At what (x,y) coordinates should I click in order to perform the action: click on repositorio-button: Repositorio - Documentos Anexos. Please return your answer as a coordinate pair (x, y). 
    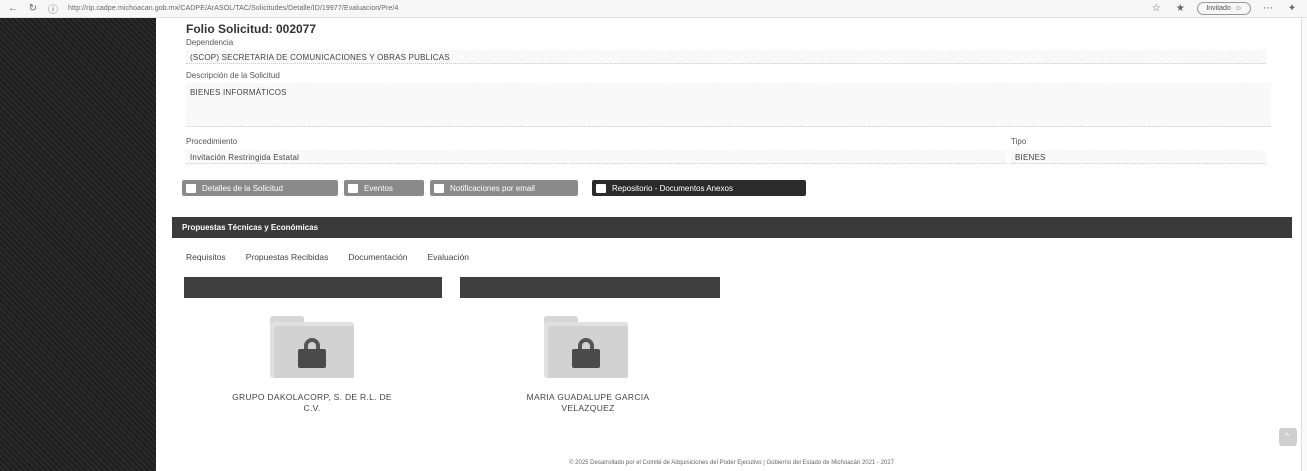
    Looking at the image, I should click on (699, 188).